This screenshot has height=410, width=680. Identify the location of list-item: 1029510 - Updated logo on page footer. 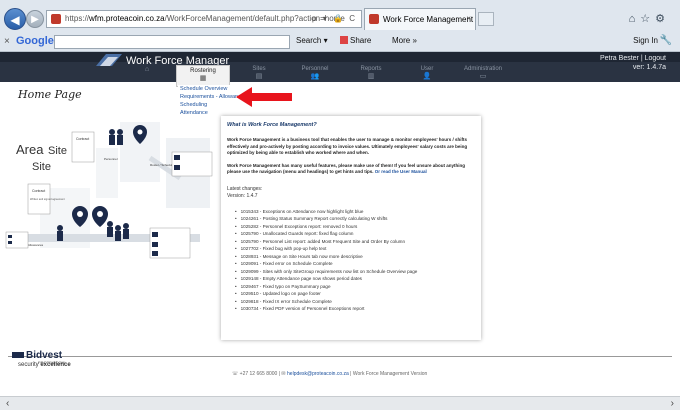
(355, 294).